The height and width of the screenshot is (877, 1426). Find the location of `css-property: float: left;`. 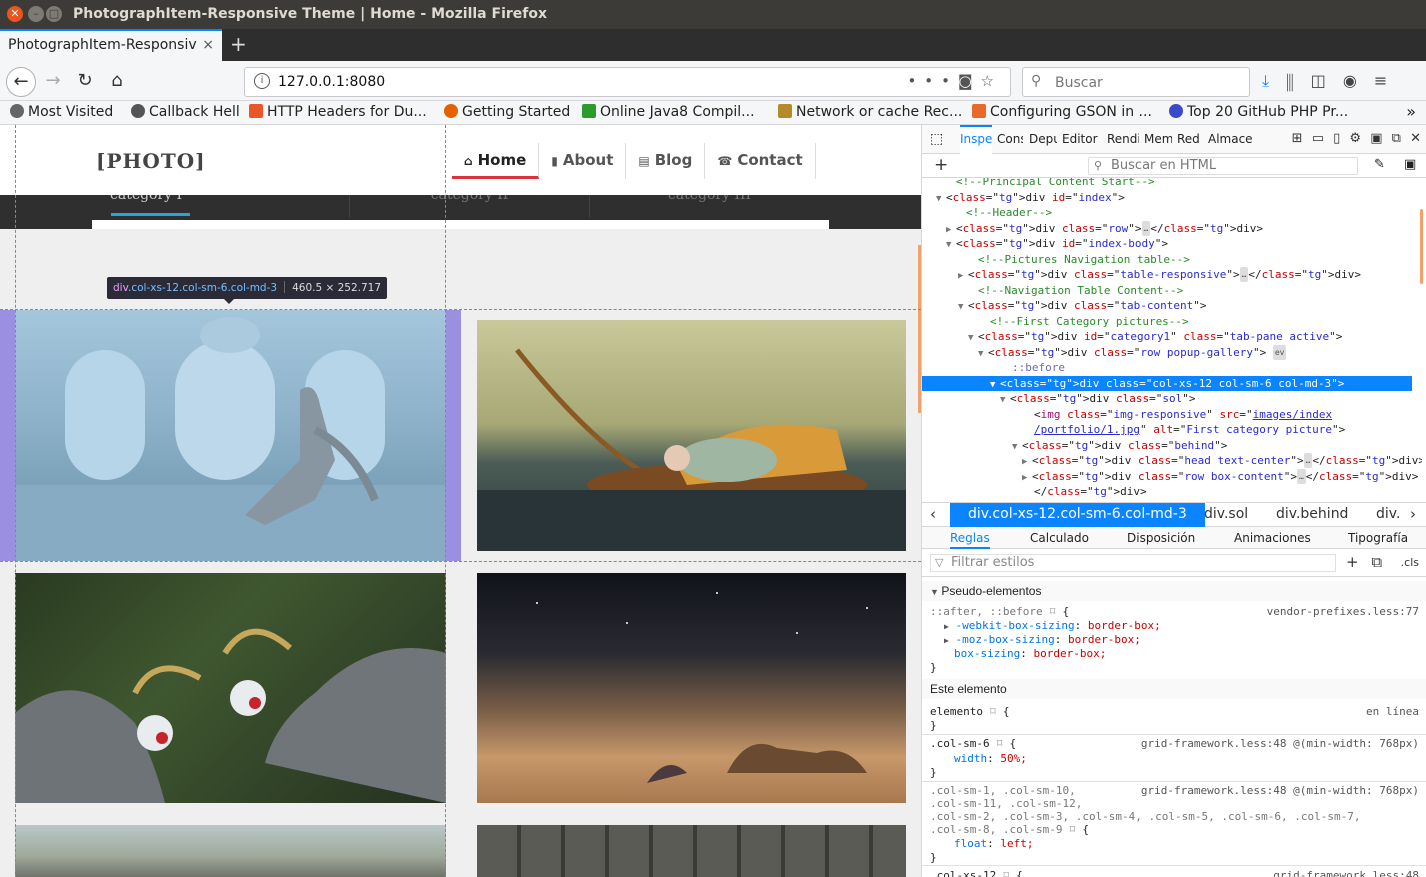

css-property: float: left; is located at coordinates (994, 843).